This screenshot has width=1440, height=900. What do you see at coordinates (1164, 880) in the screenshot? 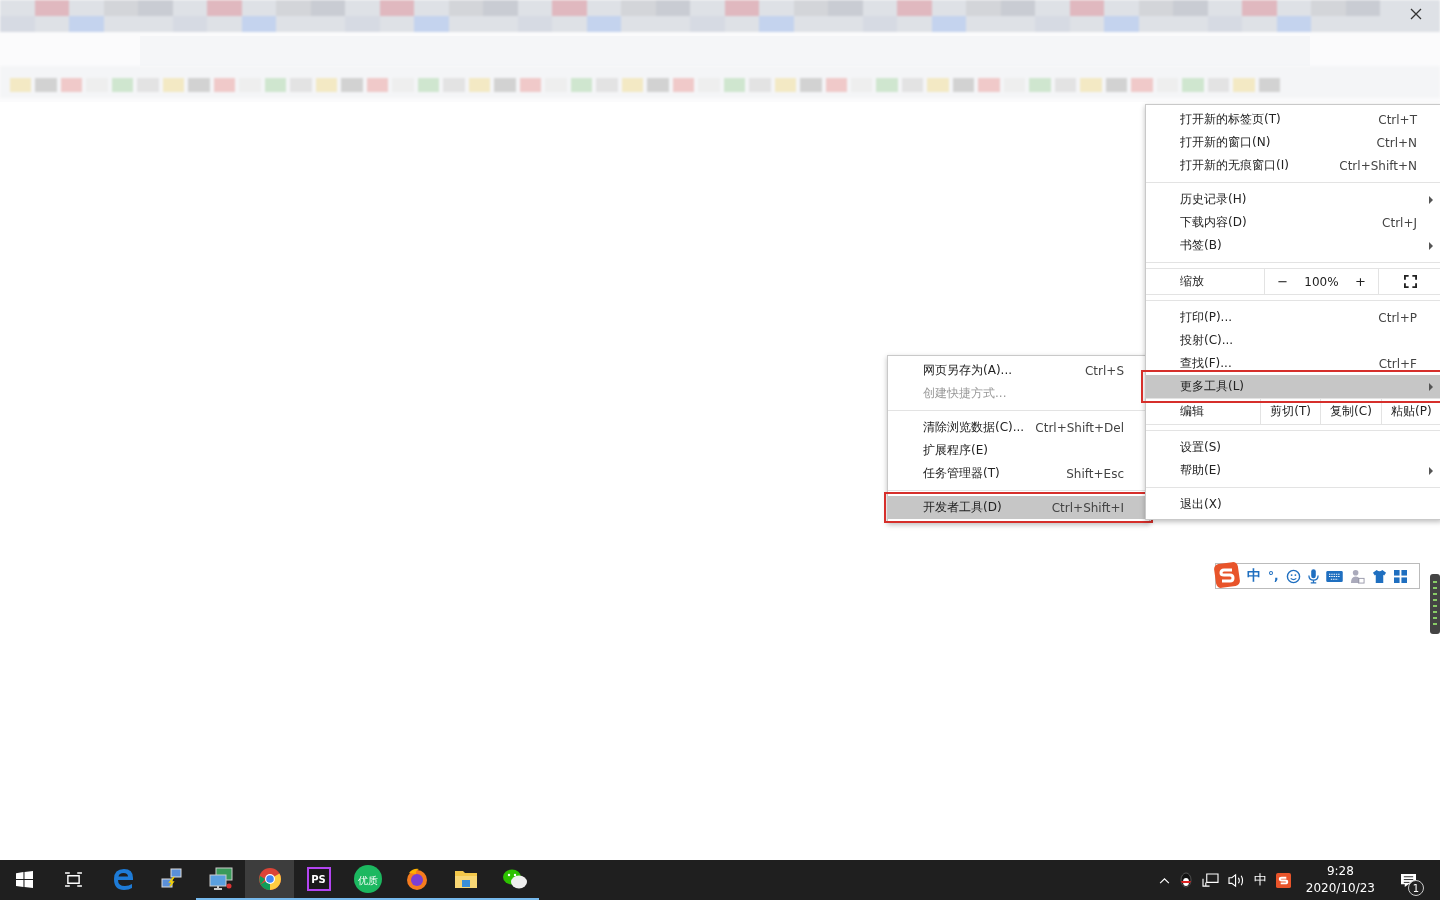
I see `chevron-up-icon` at bounding box center [1164, 880].